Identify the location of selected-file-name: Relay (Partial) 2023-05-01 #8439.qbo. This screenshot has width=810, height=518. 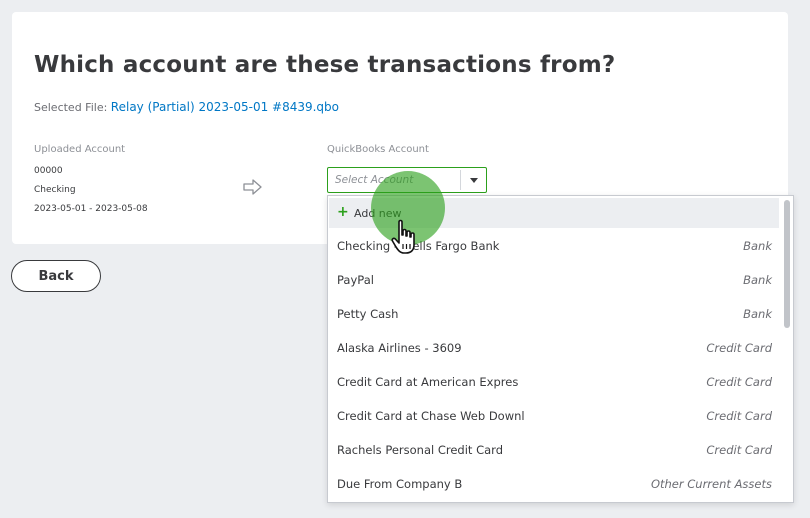
(225, 107).